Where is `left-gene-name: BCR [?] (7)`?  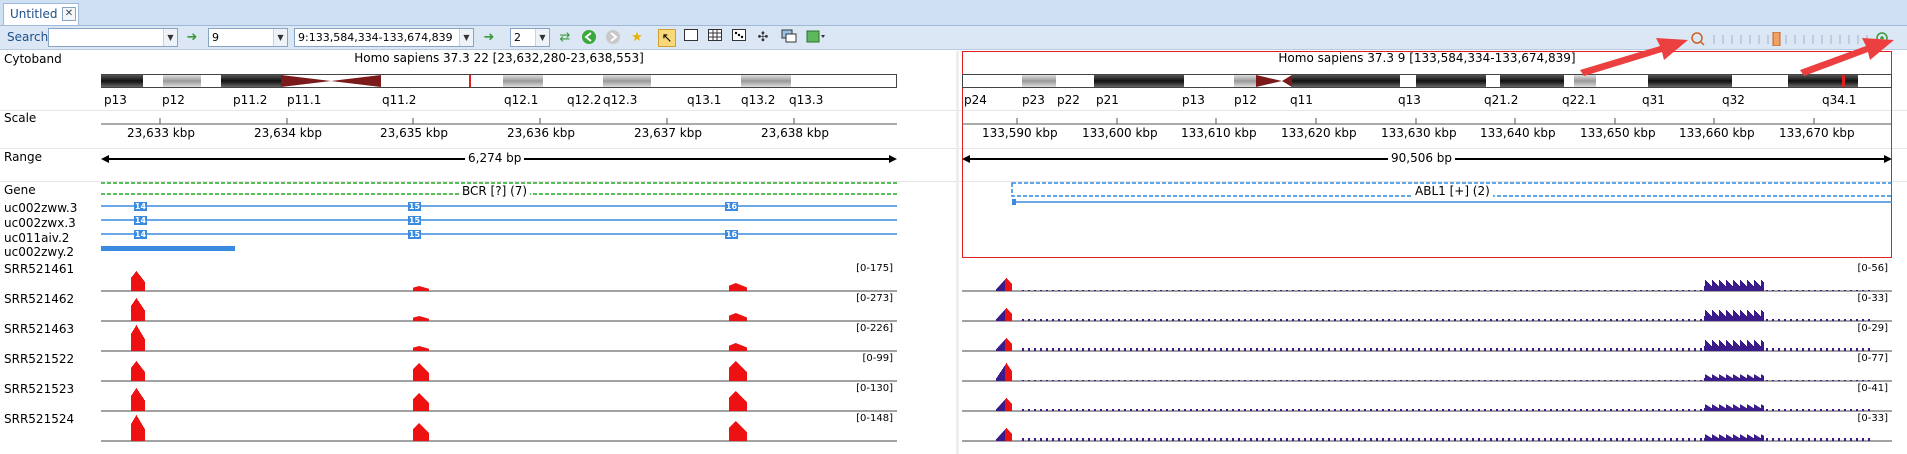 left-gene-name: BCR [?] (7) is located at coordinates (495, 191).